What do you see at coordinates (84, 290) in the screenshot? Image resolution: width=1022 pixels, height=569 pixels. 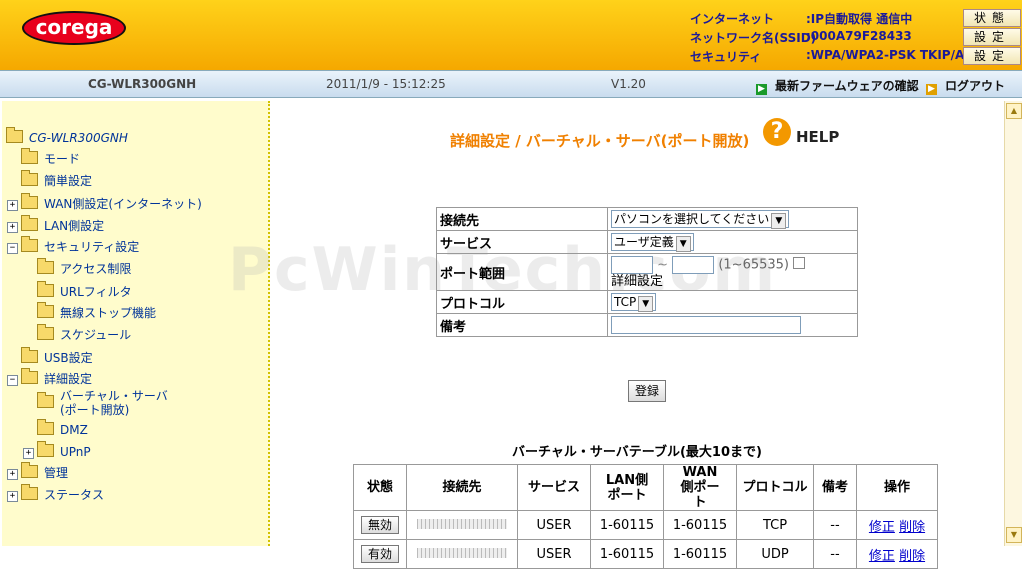 I see `sidebar-item-url-filter: URLフィルタ` at bounding box center [84, 290].